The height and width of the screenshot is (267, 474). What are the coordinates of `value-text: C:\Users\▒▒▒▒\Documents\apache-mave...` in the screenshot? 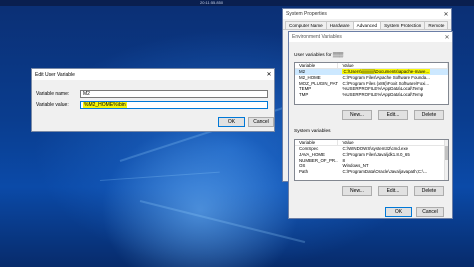 It's located at (386, 72).